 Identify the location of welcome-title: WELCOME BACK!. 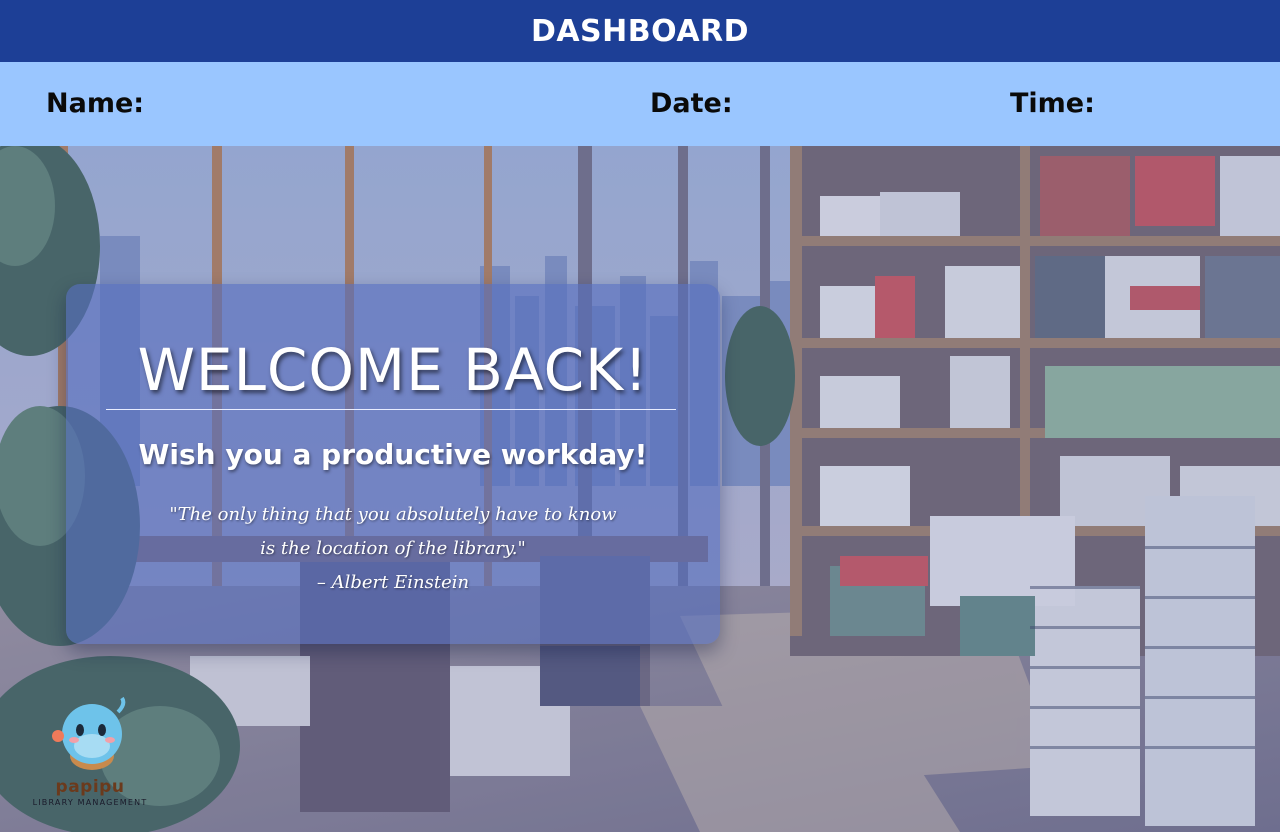
(393, 370).